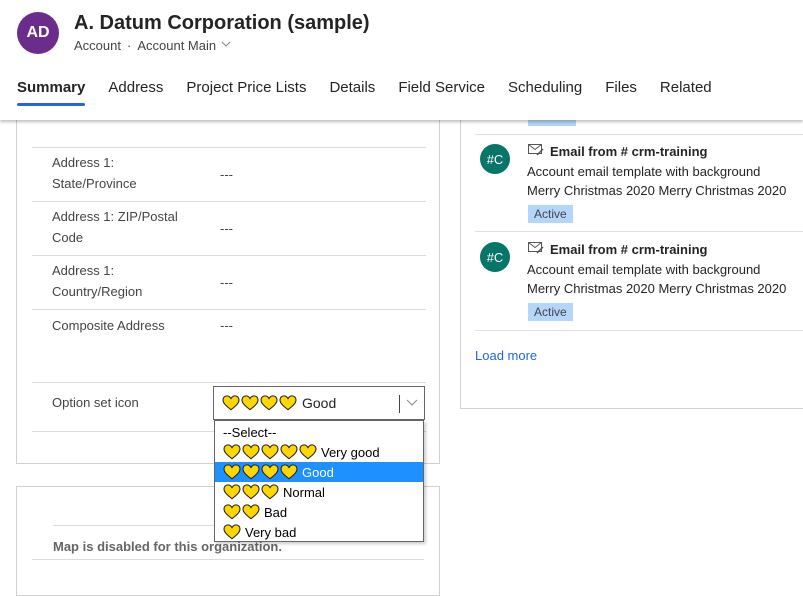  What do you see at coordinates (304, 492) in the screenshot?
I see `option-label: Normal` at bounding box center [304, 492].